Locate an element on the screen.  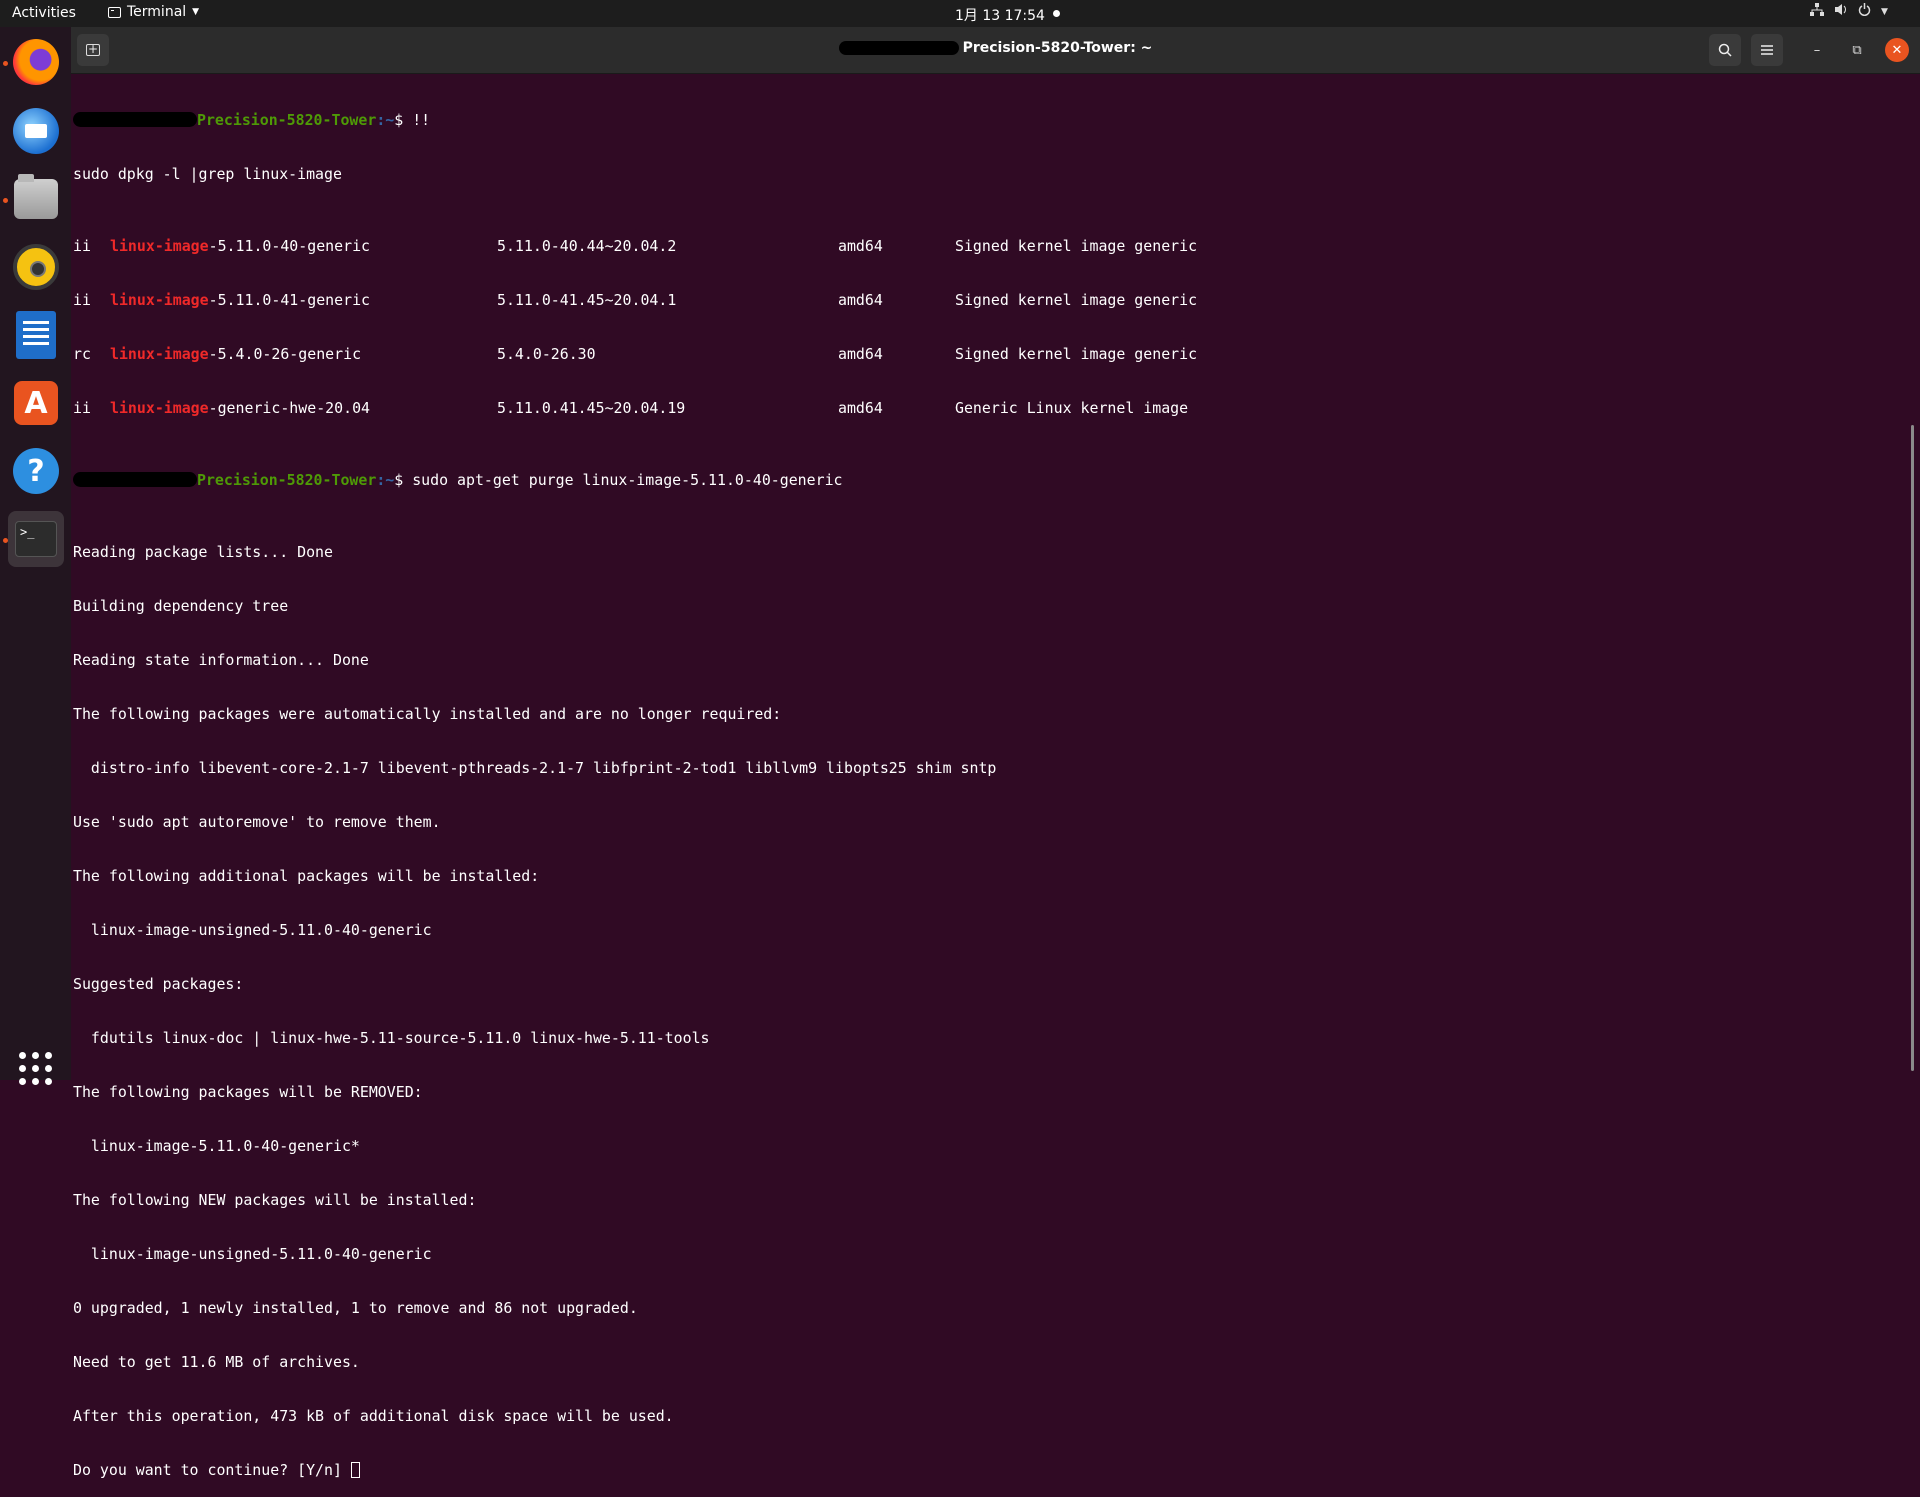
hamburger-icon is located at coordinates (1767, 50).